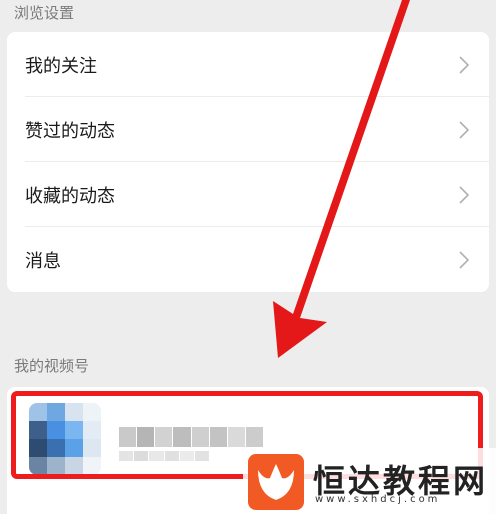 This screenshot has width=496, height=514. I want to click on brand-logo-icon, so click(276, 482).